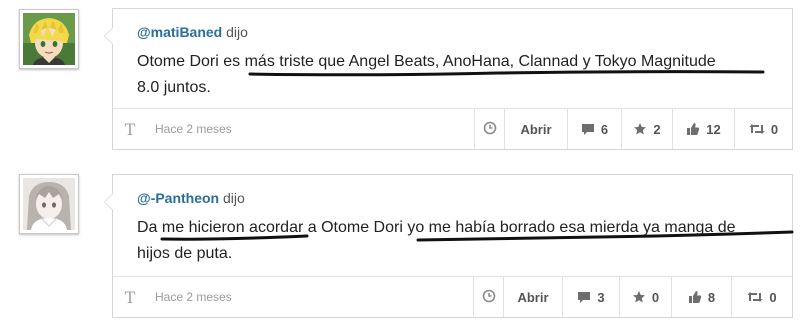  I want to click on comments-count: 3, so click(601, 297).